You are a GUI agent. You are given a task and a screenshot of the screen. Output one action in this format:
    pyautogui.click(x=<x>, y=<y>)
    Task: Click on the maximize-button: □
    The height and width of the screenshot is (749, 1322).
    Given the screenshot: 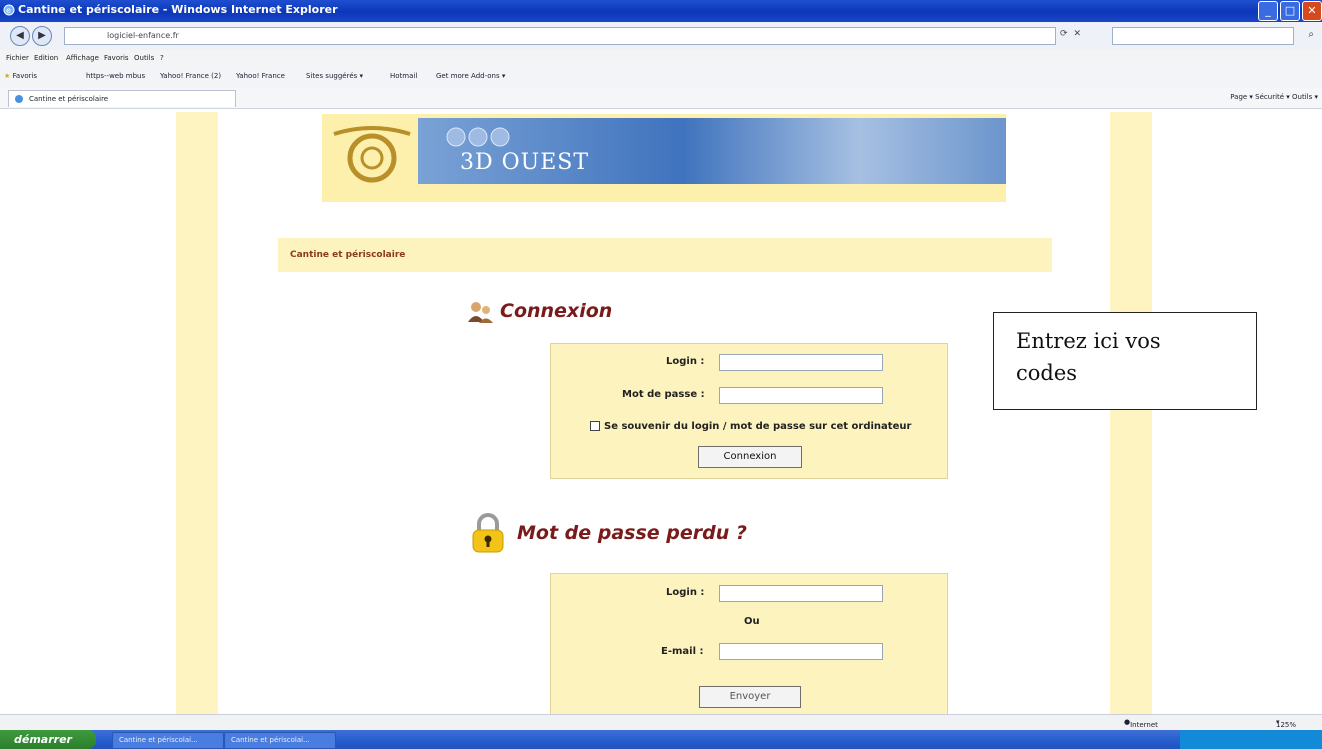 What is the action you would take?
    pyautogui.click(x=1290, y=11)
    